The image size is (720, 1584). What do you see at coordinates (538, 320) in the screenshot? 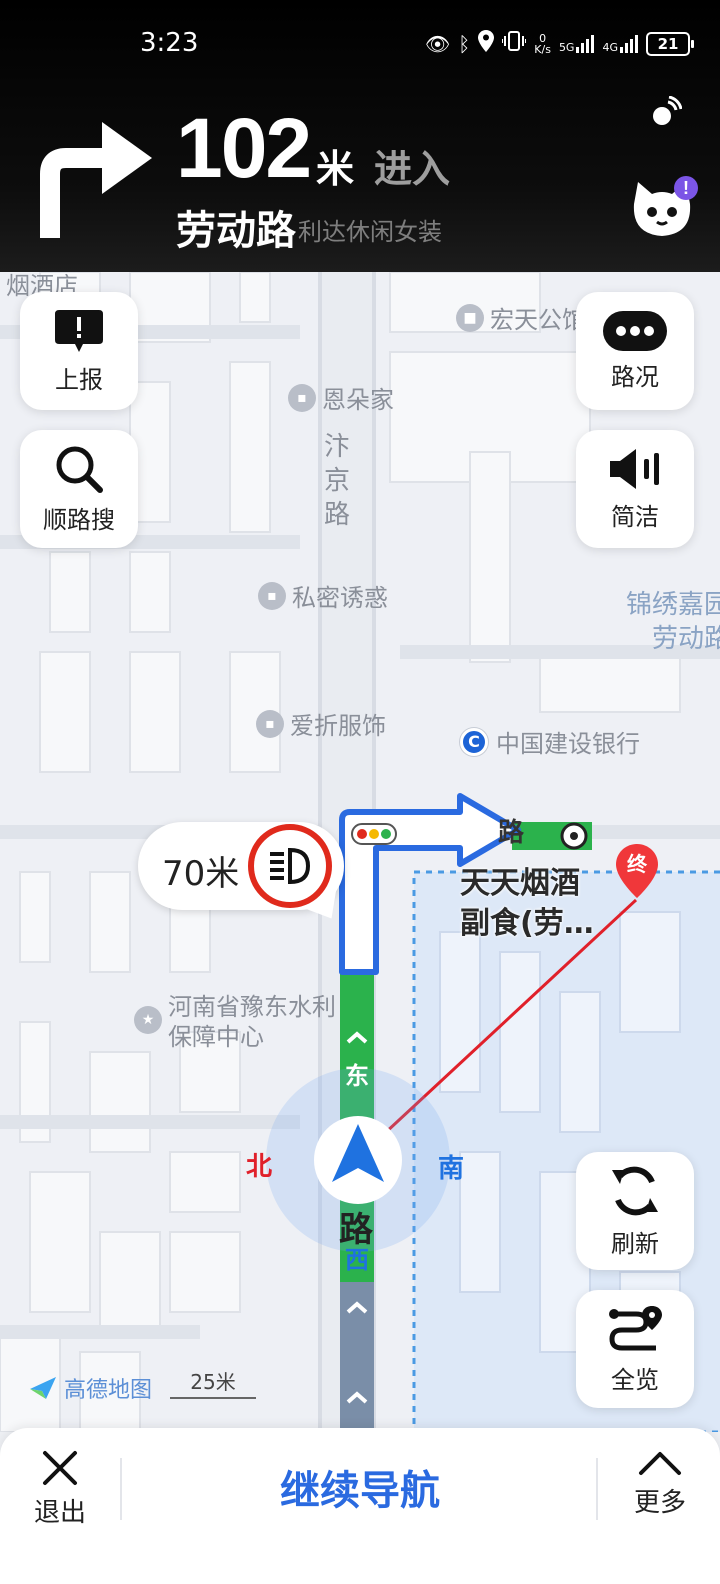
I see `poi-label: 宏天公馆` at bounding box center [538, 320].